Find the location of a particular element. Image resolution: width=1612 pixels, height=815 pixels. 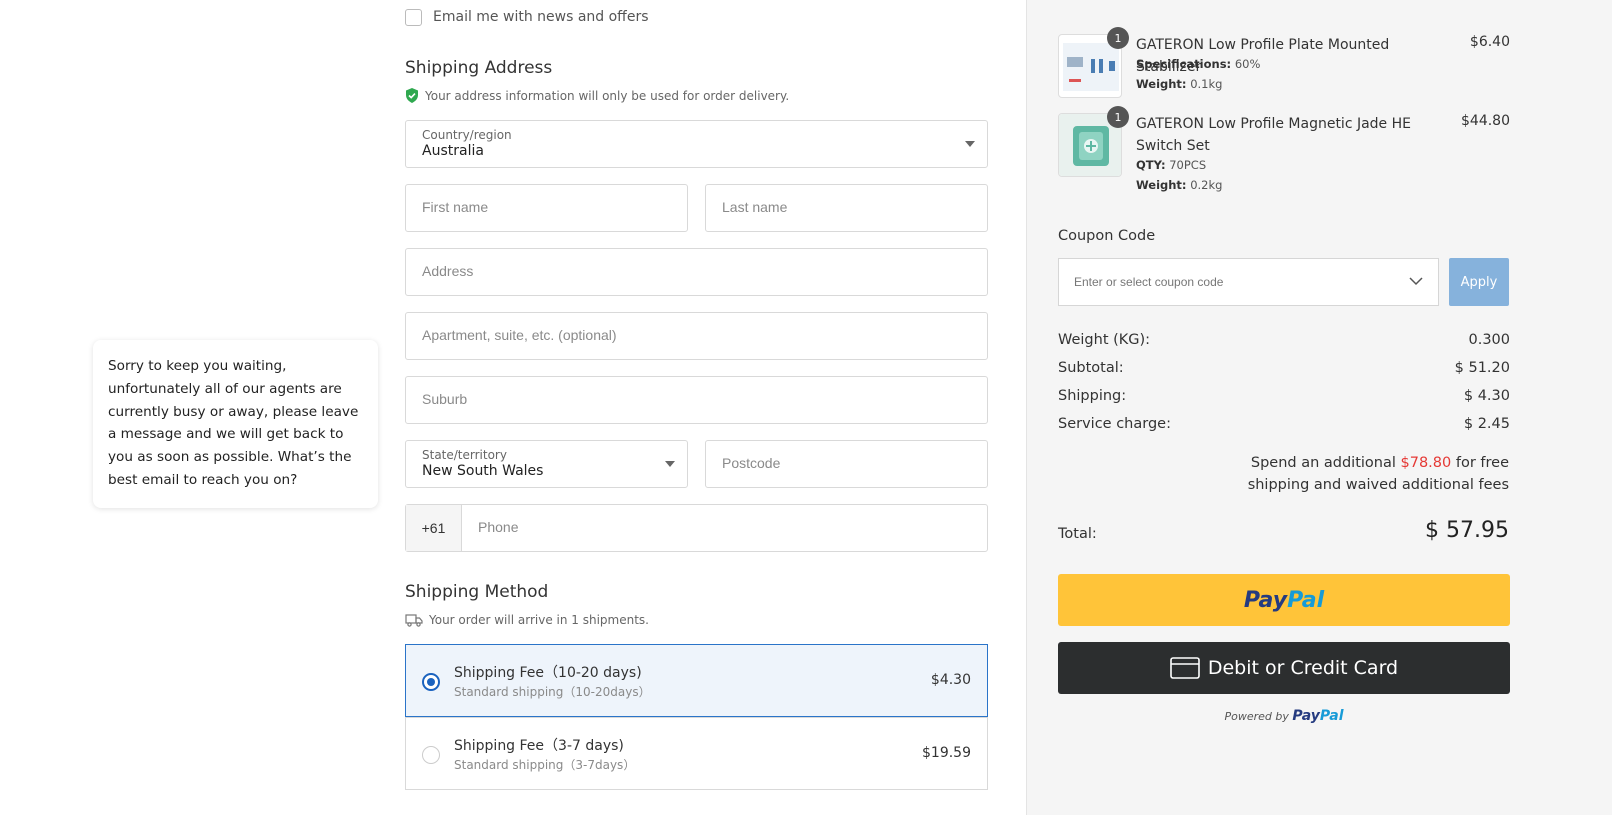

service-charge-row: Service charge: $ 2.45 is located at coordinates (1284, 424).